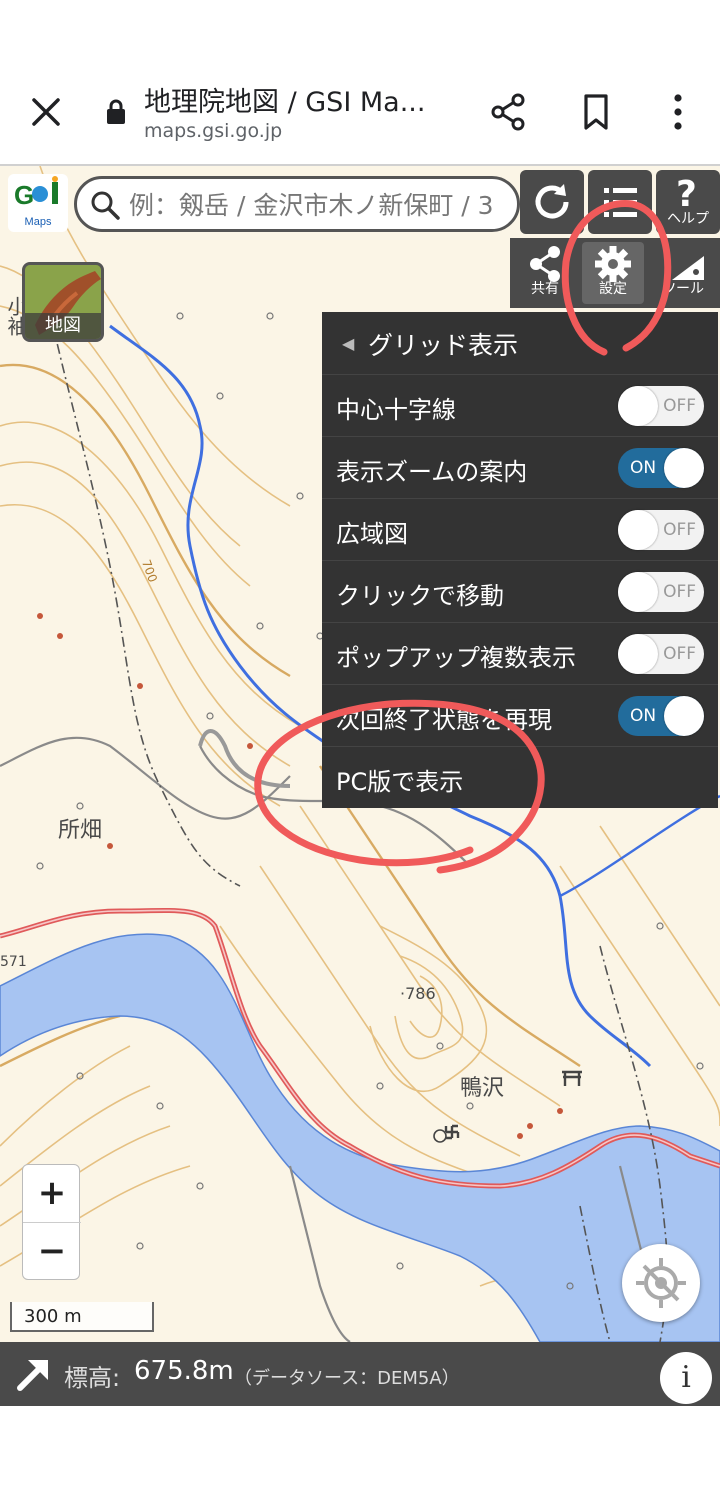  What do you see at coordinates (444, 720) in the screenshot?
I see `menu-item-label: 次回終了状態を再現` at bounding box center [444, 720].